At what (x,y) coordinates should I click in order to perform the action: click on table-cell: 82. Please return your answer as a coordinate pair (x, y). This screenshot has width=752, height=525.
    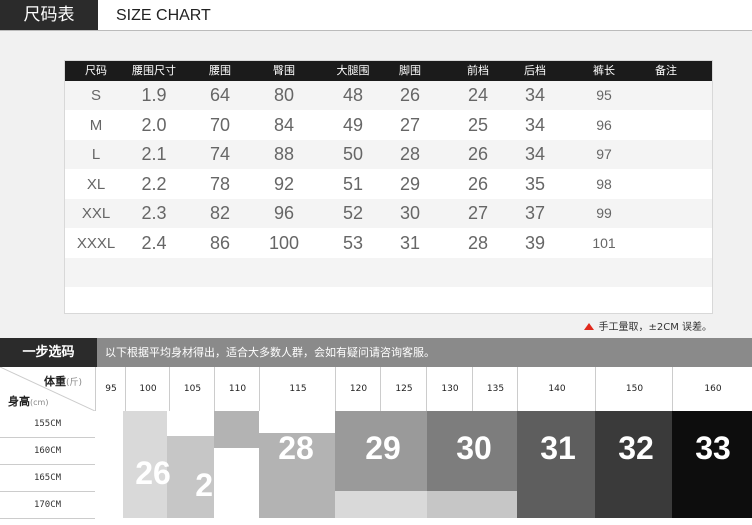
    Looking at the image, I should click on (220, 213).